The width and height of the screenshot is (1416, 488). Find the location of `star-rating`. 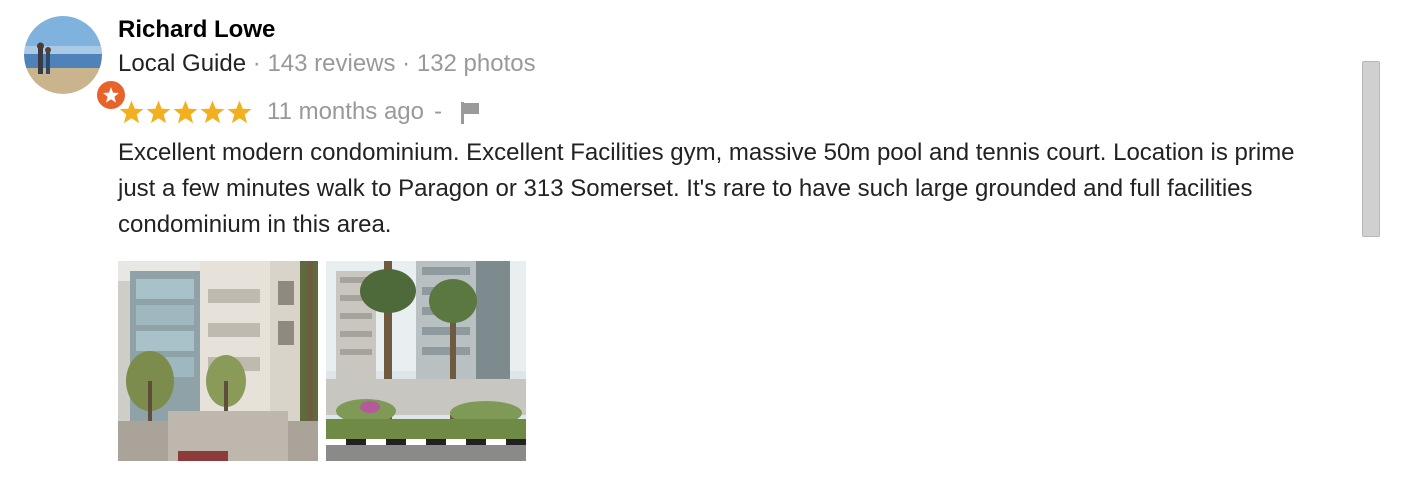

star-rating is located at coordinates (185, 112).